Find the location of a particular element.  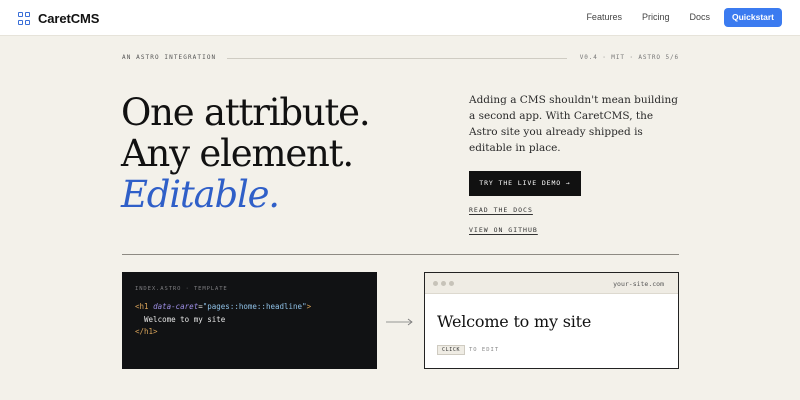

code-attr: data-caret is located at coordinates (176, 306).